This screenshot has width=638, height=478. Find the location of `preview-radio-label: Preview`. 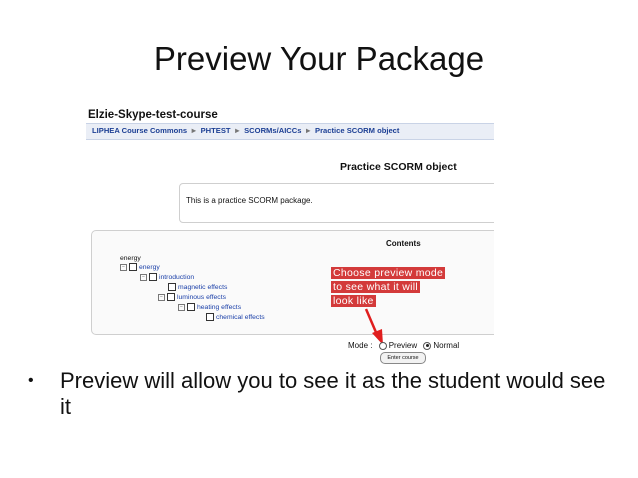

preview-radio-label: Preview is located at coordinates (403, 345).